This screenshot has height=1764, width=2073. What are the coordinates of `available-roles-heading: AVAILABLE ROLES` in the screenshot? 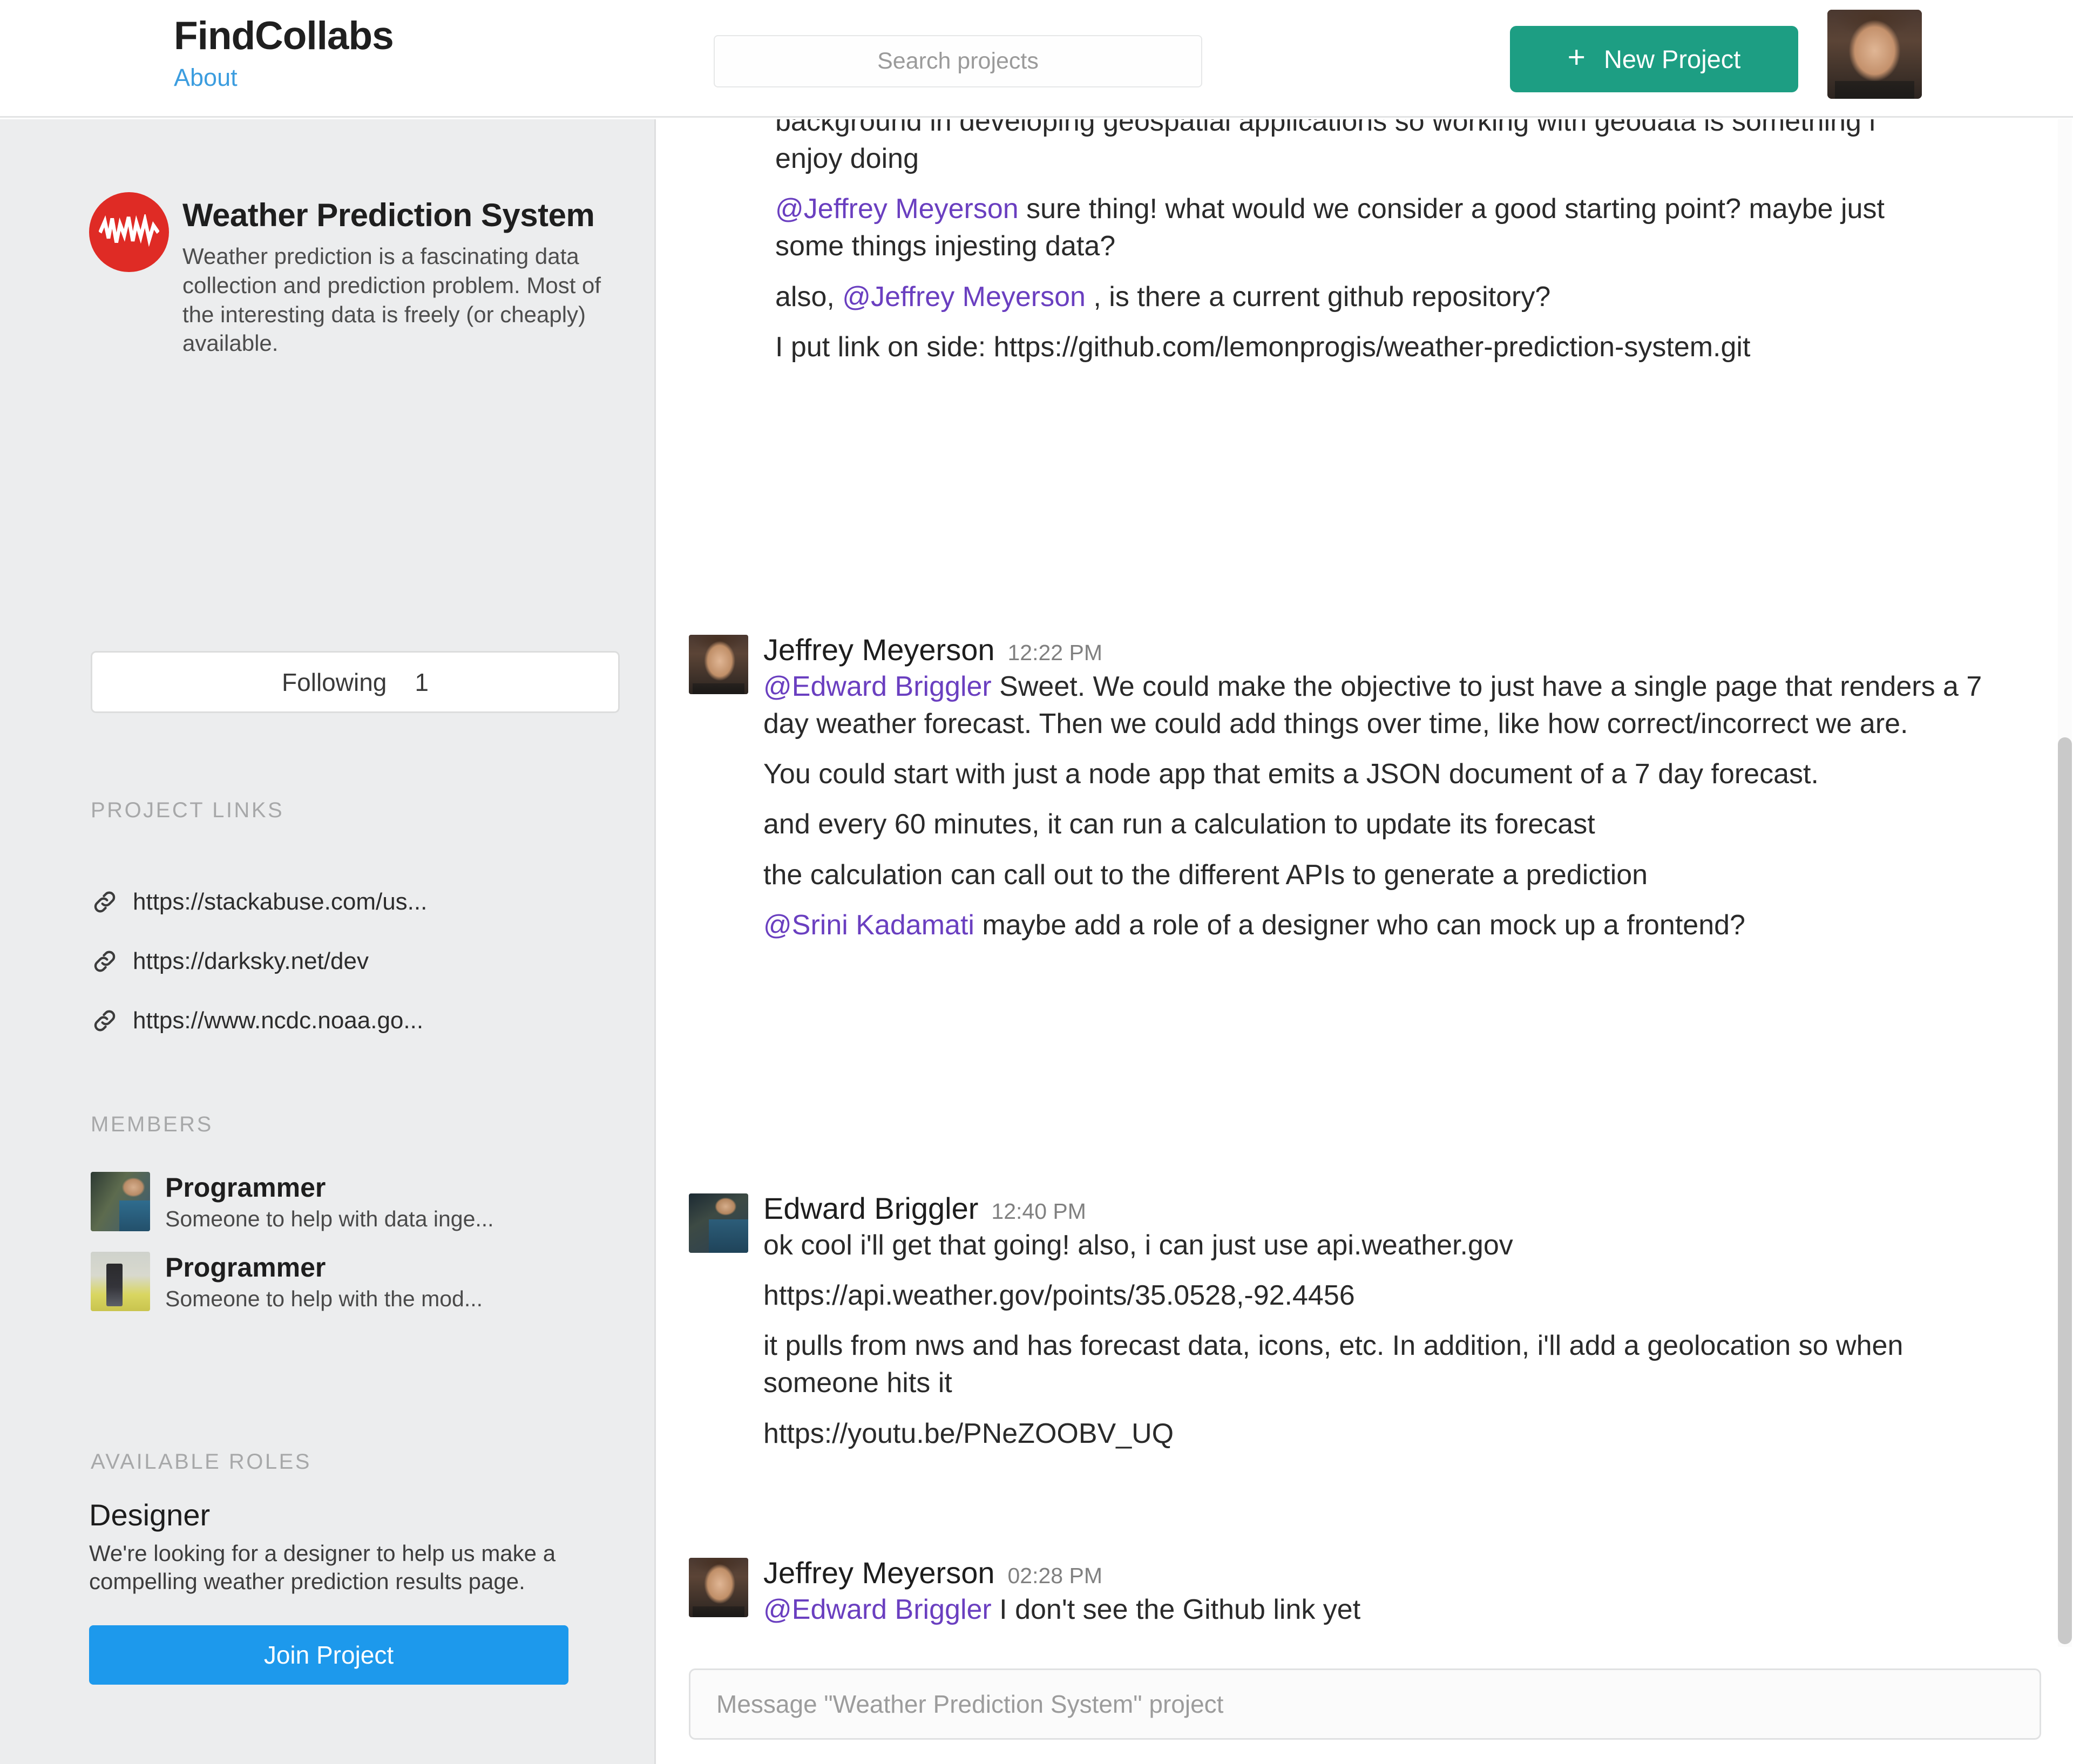 It's located at (201, 1462).